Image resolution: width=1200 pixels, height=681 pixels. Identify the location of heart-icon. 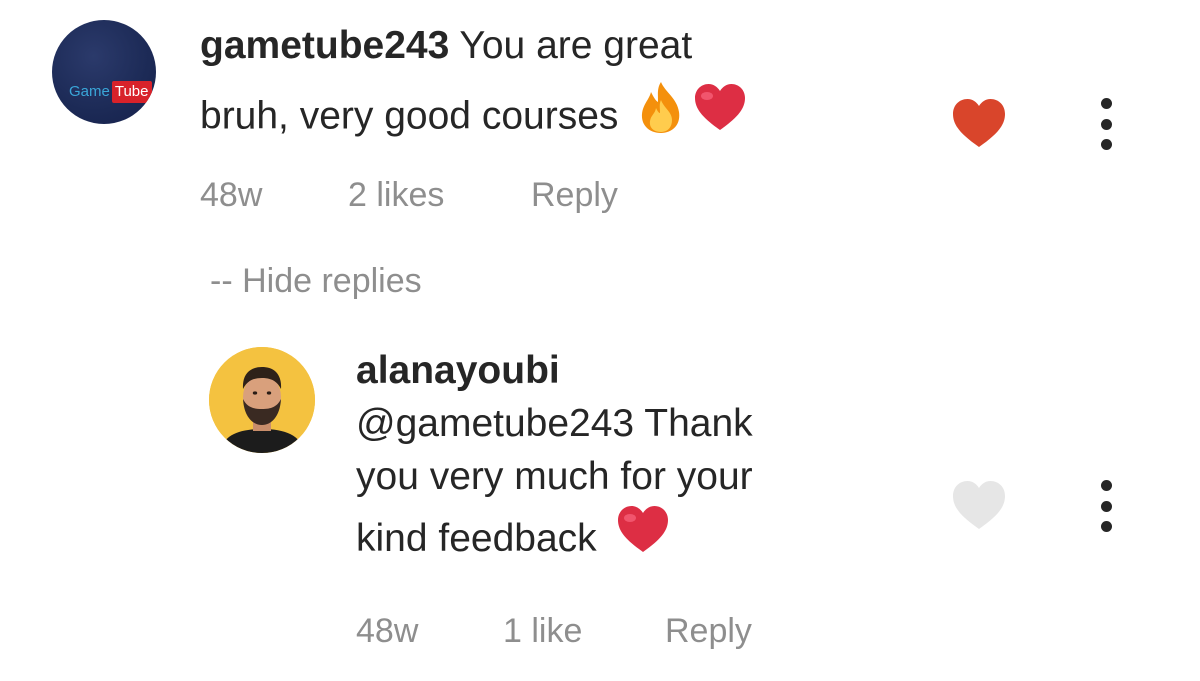
(979, 505).